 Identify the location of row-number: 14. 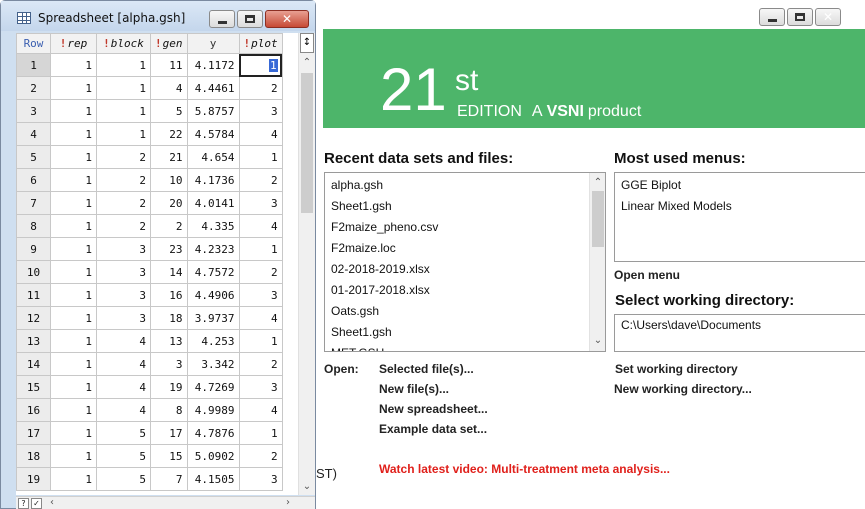
(33, 364).